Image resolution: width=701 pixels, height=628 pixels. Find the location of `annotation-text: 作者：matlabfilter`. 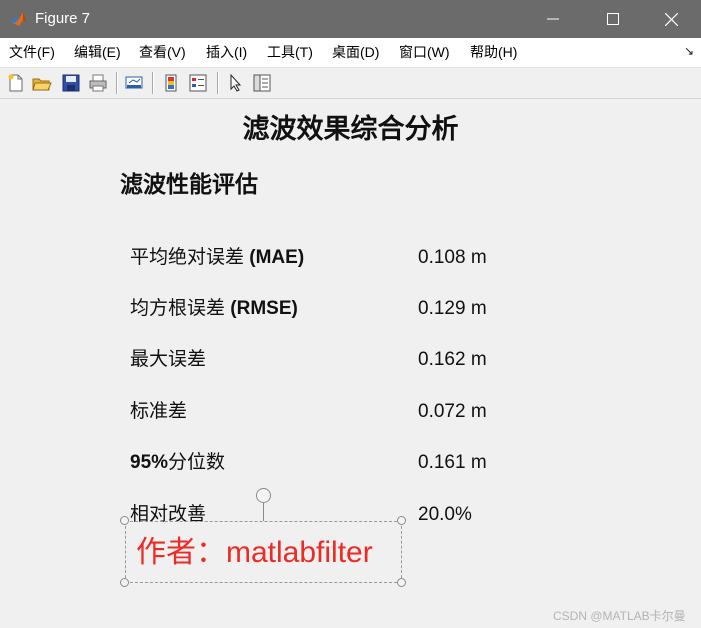

annotation-text: 作者：matlabfilter is located at coordinates (254, 553).